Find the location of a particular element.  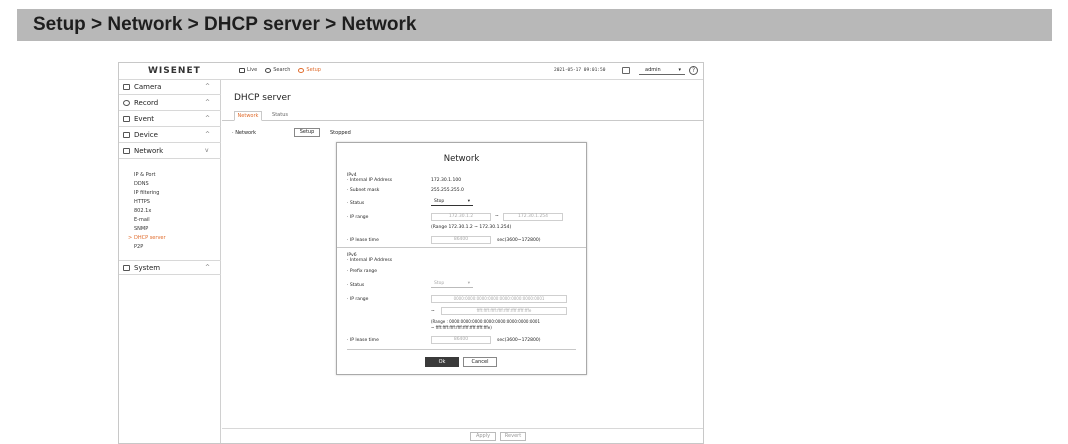

sidebar-item-dhcp-server: > DHCP server is located at coordinates (147, 238).